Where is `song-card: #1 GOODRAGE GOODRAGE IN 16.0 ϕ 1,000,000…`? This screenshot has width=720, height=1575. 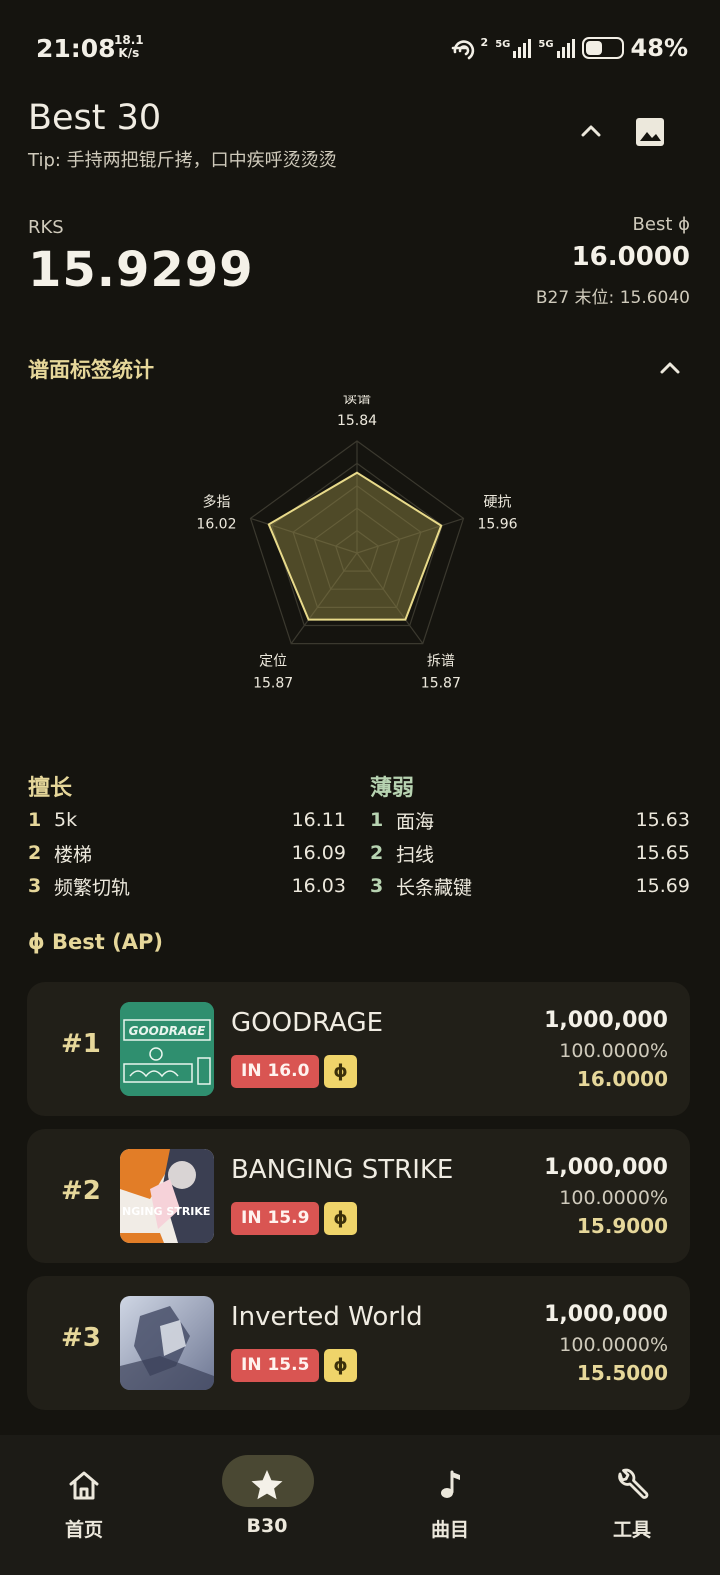 song-card: #1 GOODRAGE GOODRAGE IN 16.0 ϕ 1,000,000… is located at coordinates (358, 1049).